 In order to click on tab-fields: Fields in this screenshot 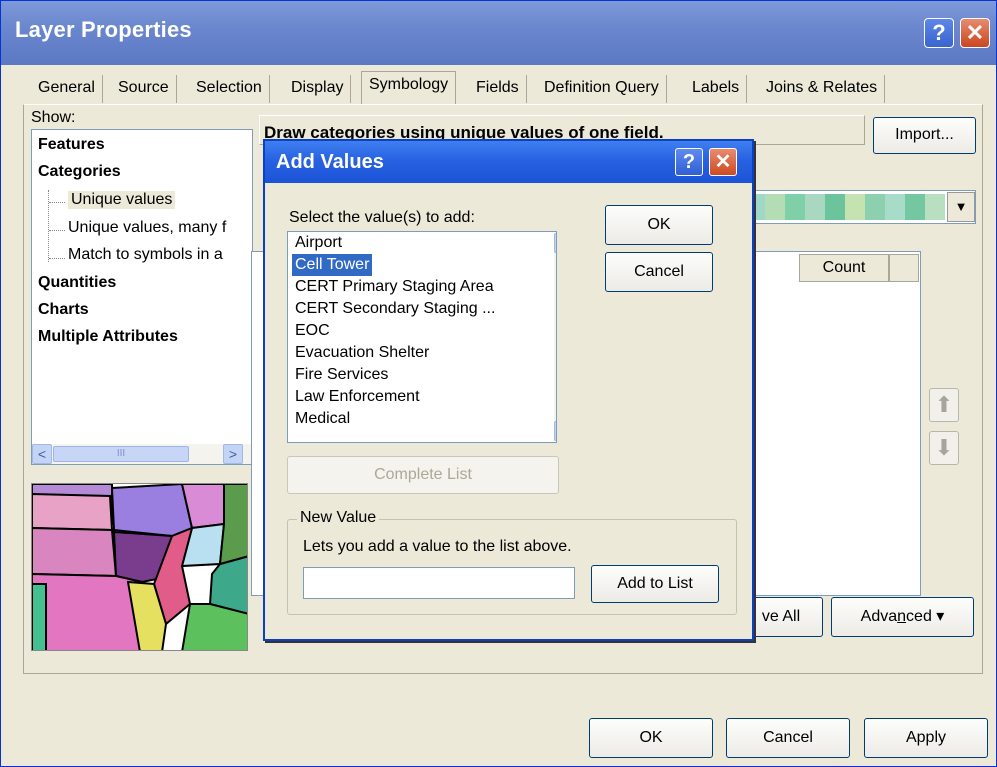, I will do `click(498, 89)`.